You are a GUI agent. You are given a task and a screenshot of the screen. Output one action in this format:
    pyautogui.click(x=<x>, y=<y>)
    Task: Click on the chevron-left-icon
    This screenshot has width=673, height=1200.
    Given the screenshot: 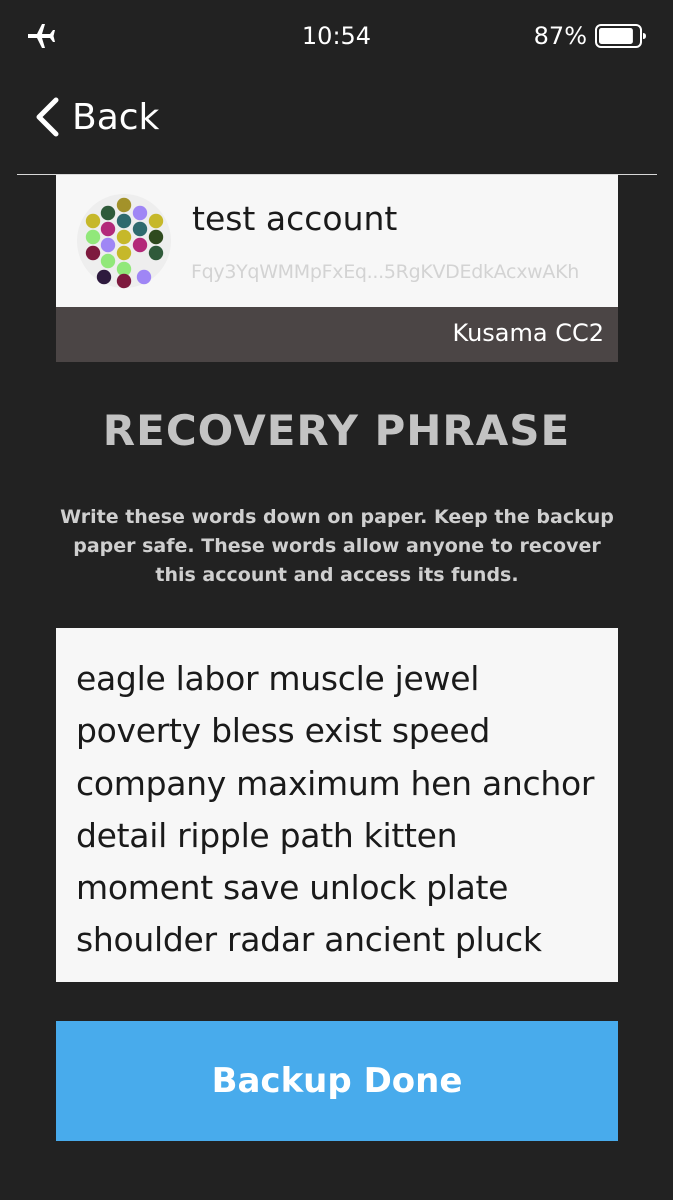 What is the action you would take?
    pyautogui.click(x=47, y=117)
    